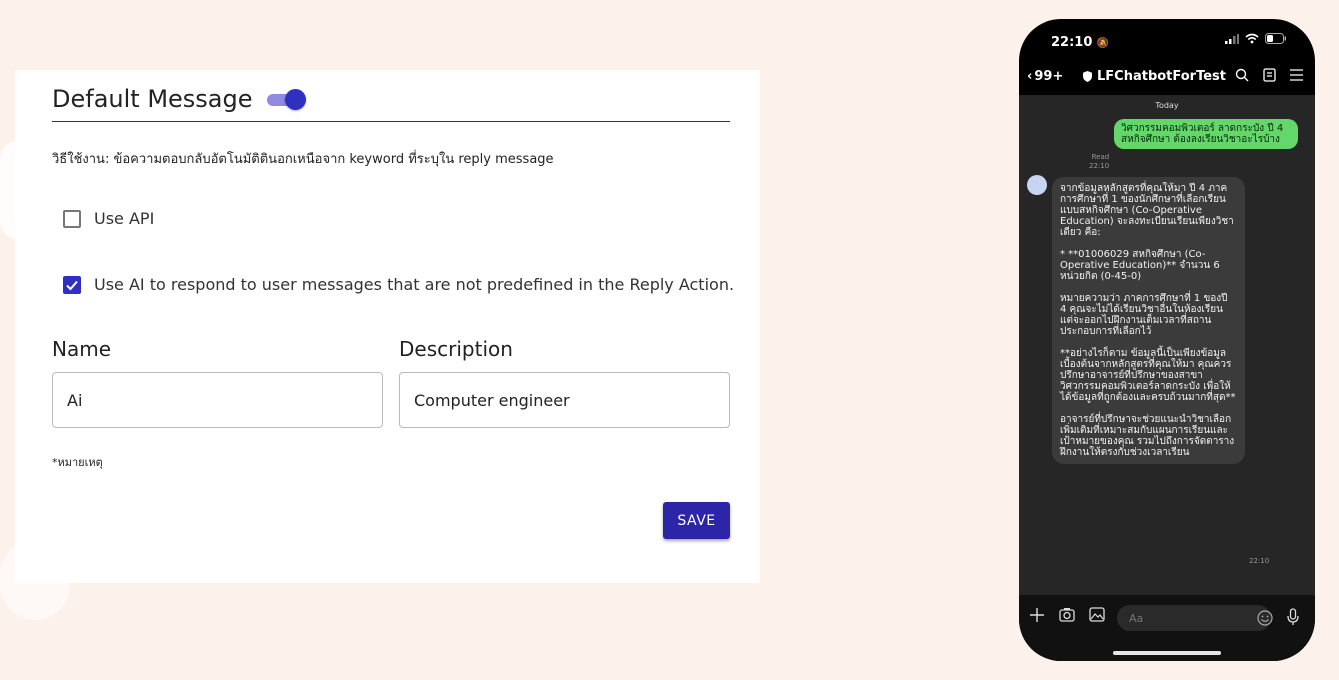  What do you see at coordinates (82, 349) in the screenshot?
I see `name-label: Name` at bounding box center [82, 349].